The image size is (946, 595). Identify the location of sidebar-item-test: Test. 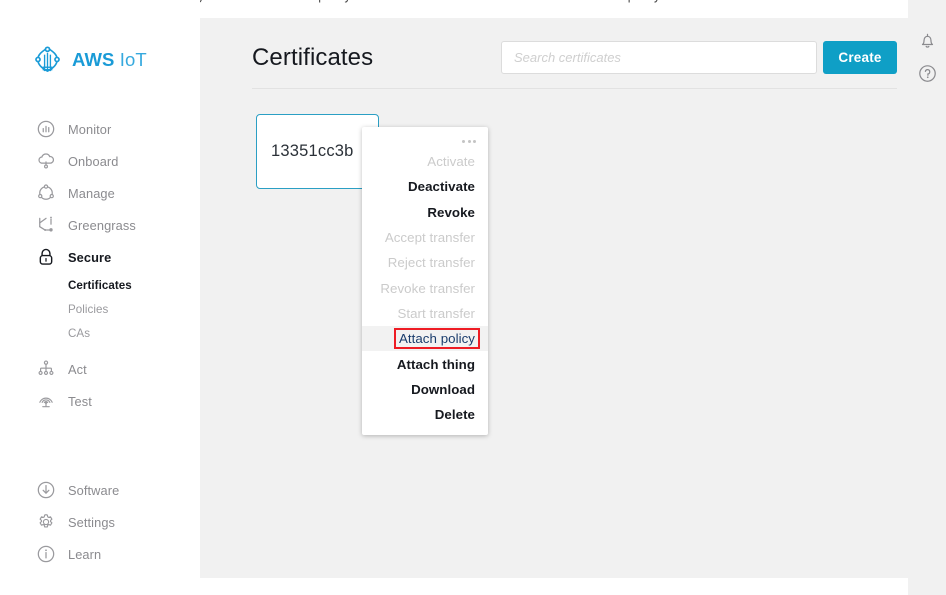
(100, 401).